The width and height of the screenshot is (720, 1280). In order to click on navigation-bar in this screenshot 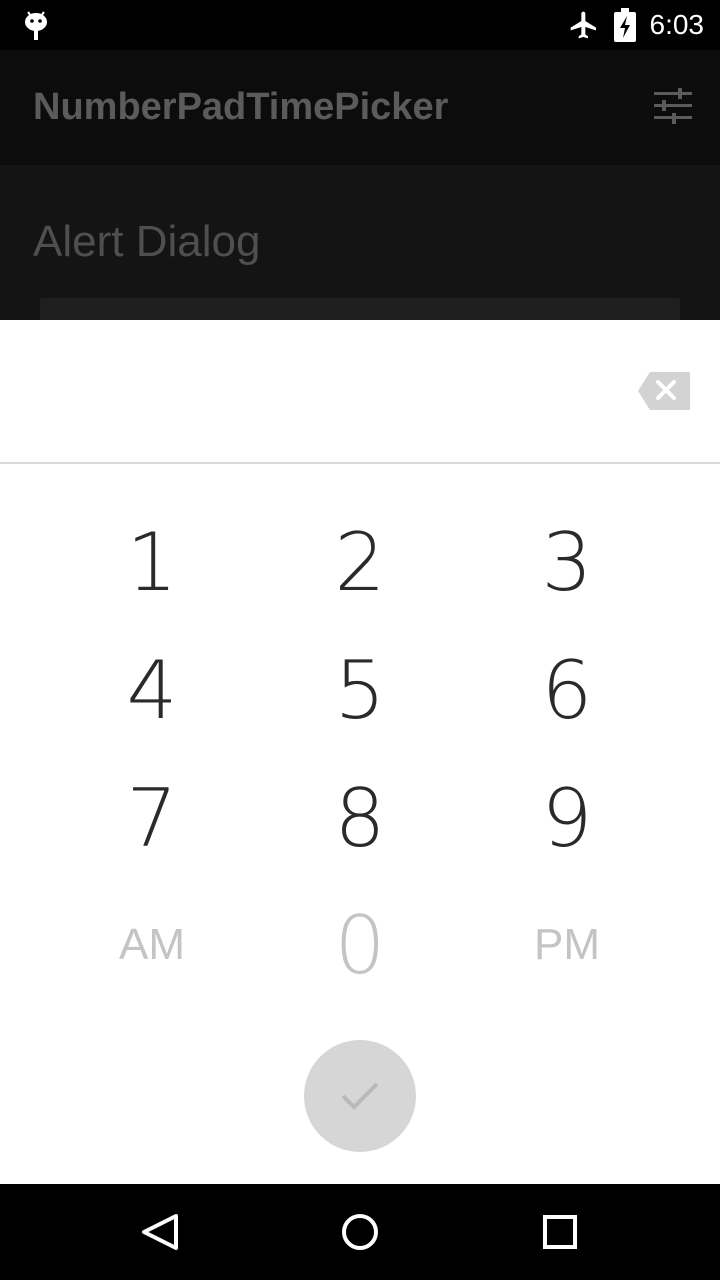, I will do `click(360, 1232)`.